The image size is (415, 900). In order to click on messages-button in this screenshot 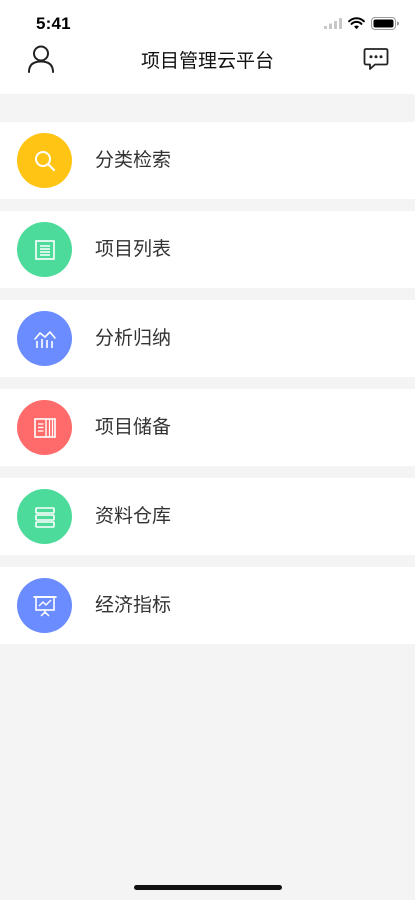, I will do `click(376, 59)`.